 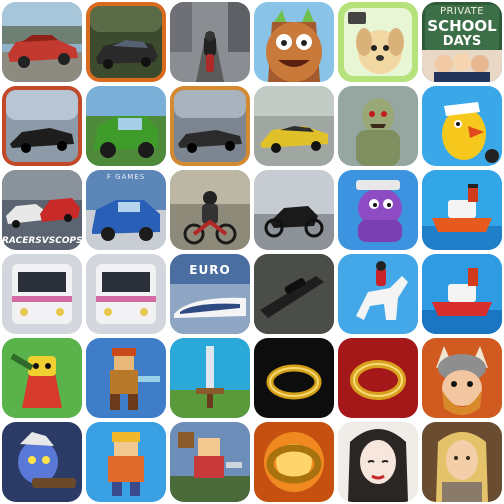 I want to click on app-icon-blue-pickup: F GAMES, so click(x=126, y=210).